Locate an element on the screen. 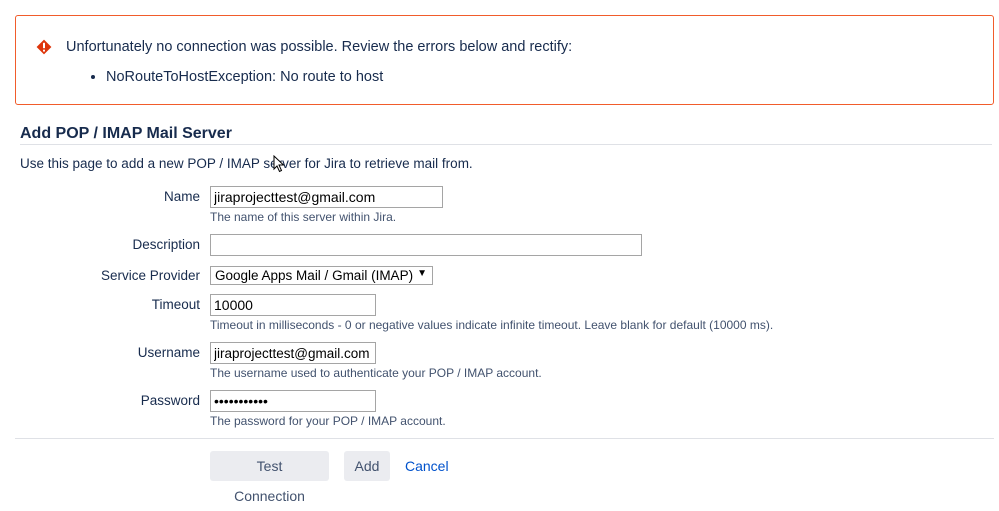  test-connection-button: Test Connection is located at coordinates (269, 477).